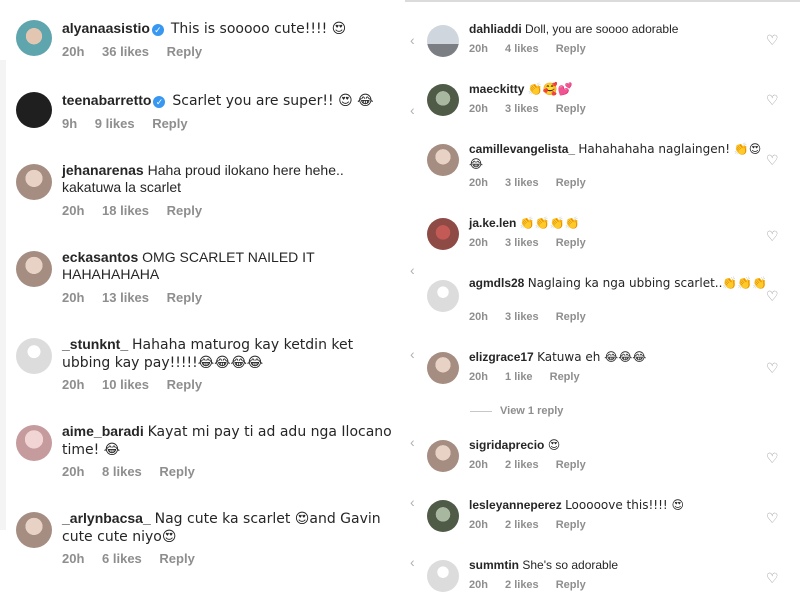 The image size is (800, 600). I want to click on comment-likes: 36 likes, so click(125, 51).